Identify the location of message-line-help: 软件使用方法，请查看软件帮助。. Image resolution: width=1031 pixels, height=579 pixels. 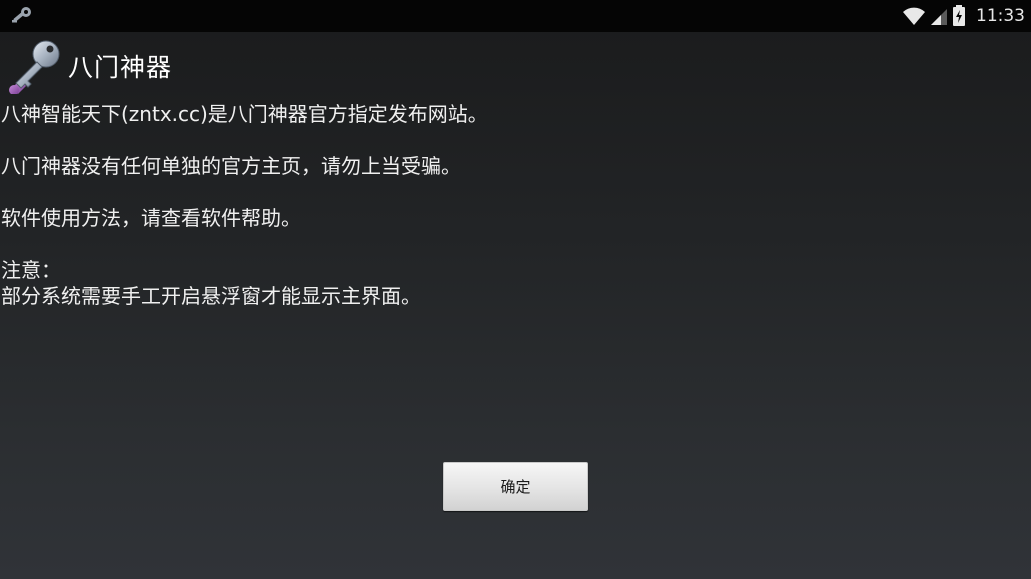
(151, 218).